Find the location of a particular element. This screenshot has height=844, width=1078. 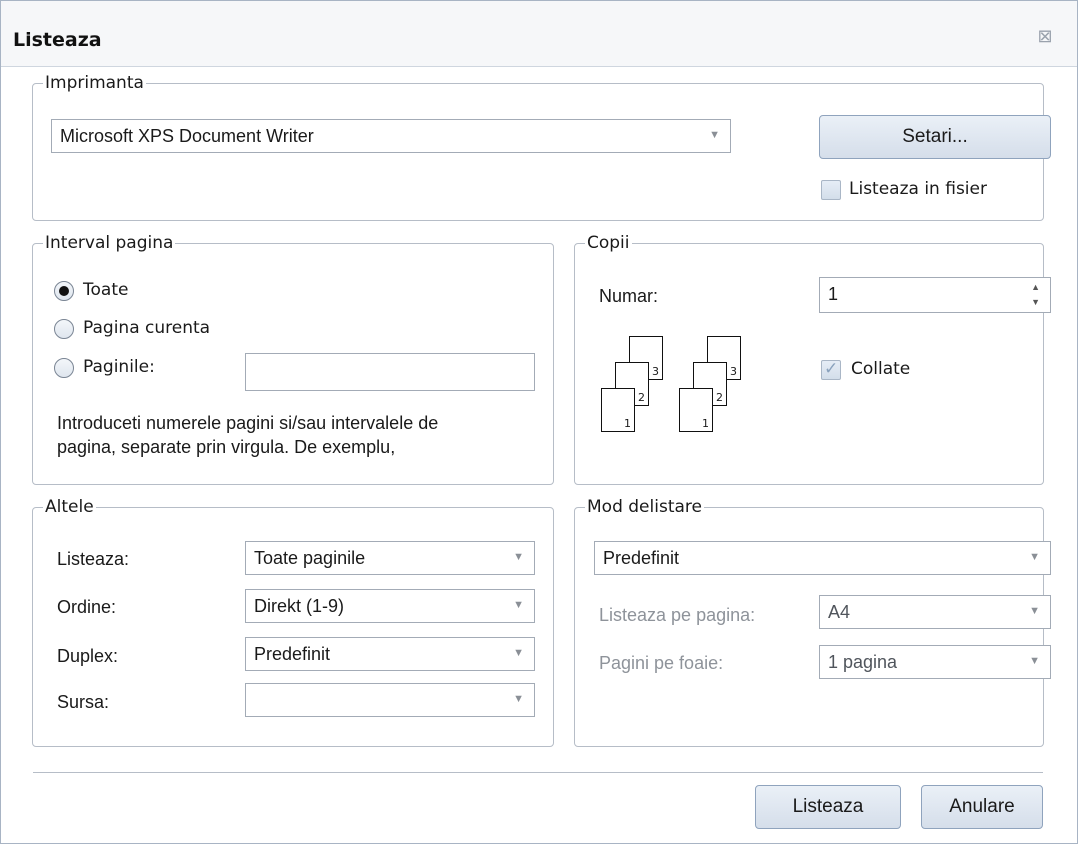

footer-divider is located at coordinates (538, 772).